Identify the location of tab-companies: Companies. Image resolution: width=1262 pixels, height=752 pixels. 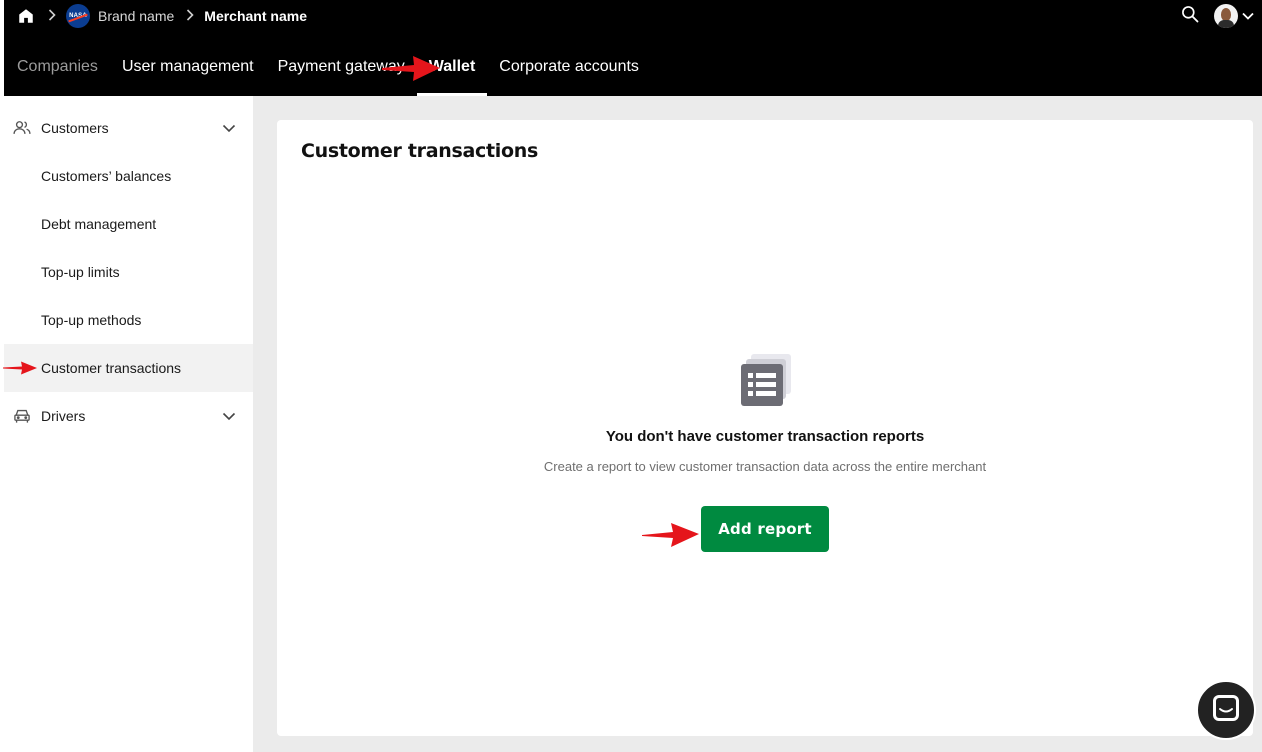
(57, 68).